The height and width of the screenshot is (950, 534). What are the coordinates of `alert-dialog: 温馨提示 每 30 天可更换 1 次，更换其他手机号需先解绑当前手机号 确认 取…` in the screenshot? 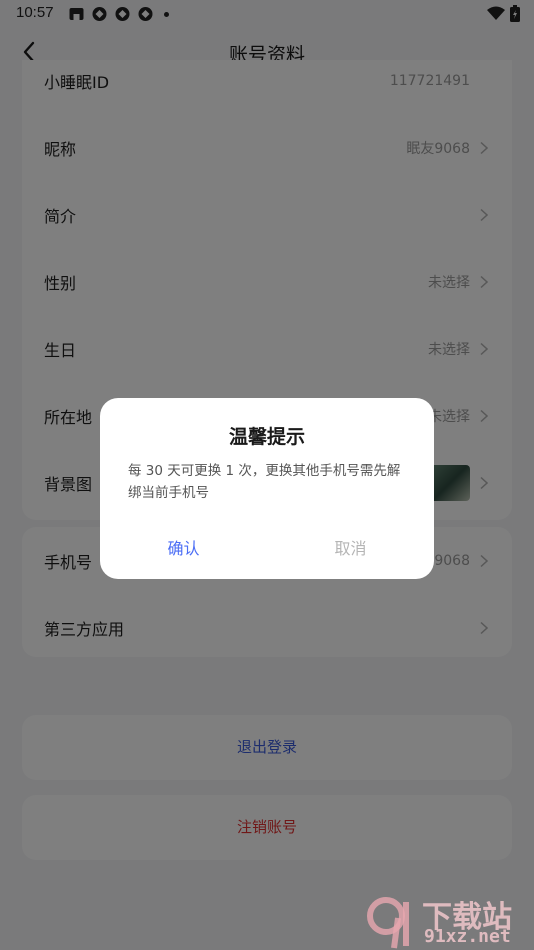 It's located at (267, 488).